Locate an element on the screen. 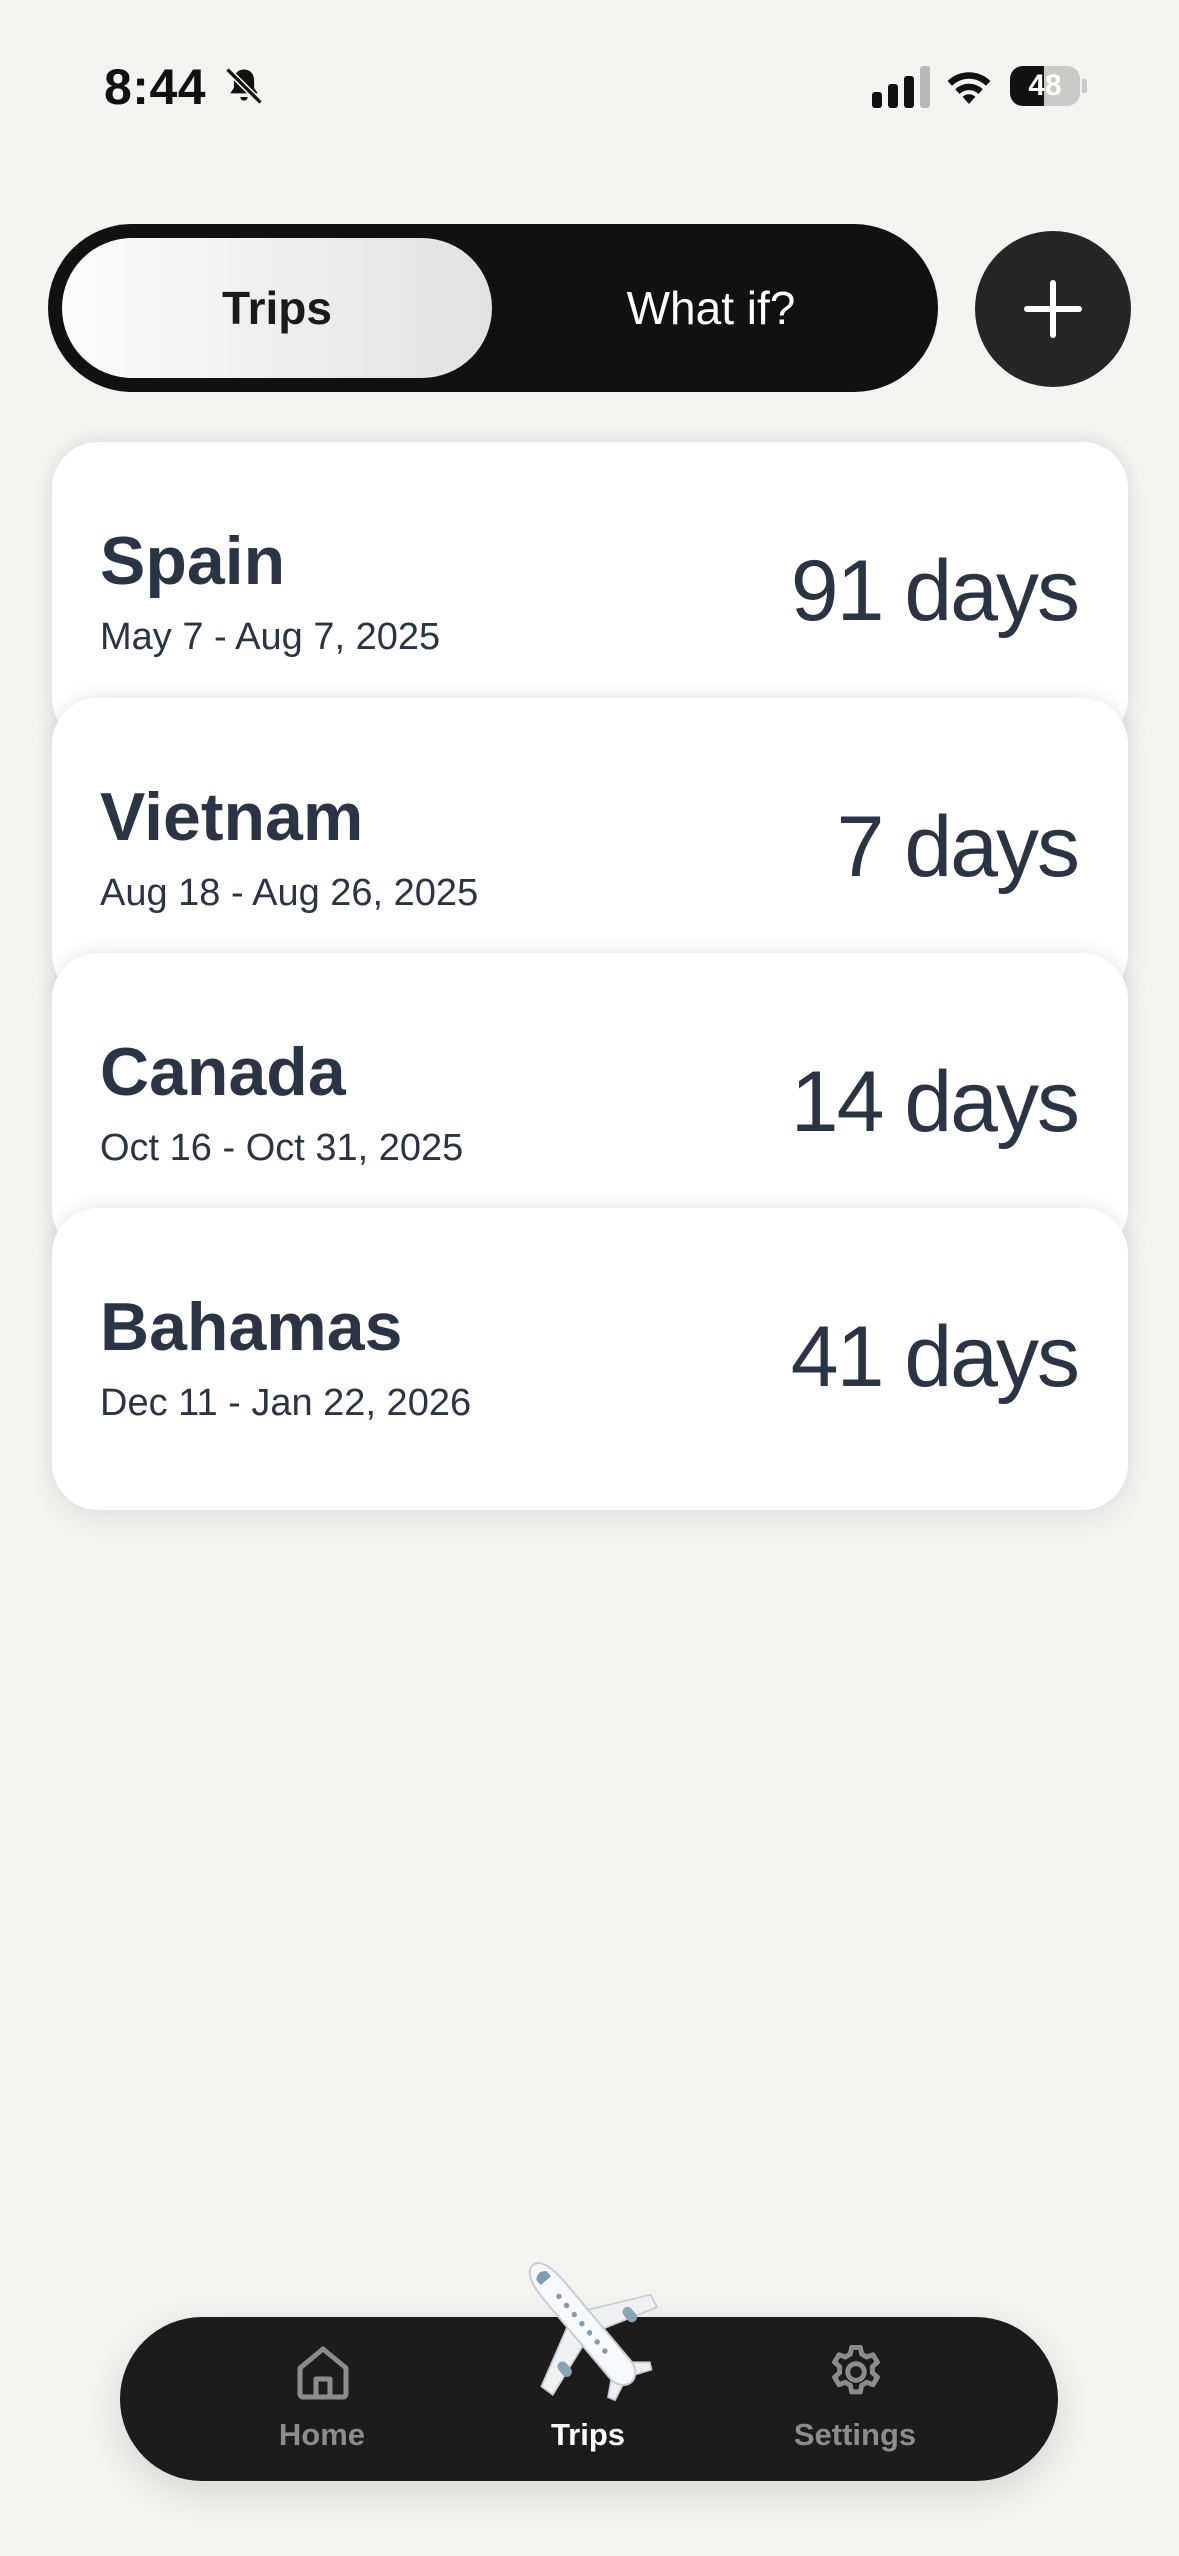 Image resolution: width=1179 pixels, height=2556 pixels. battery-level: 48 is located at coordinates (1045, 85).